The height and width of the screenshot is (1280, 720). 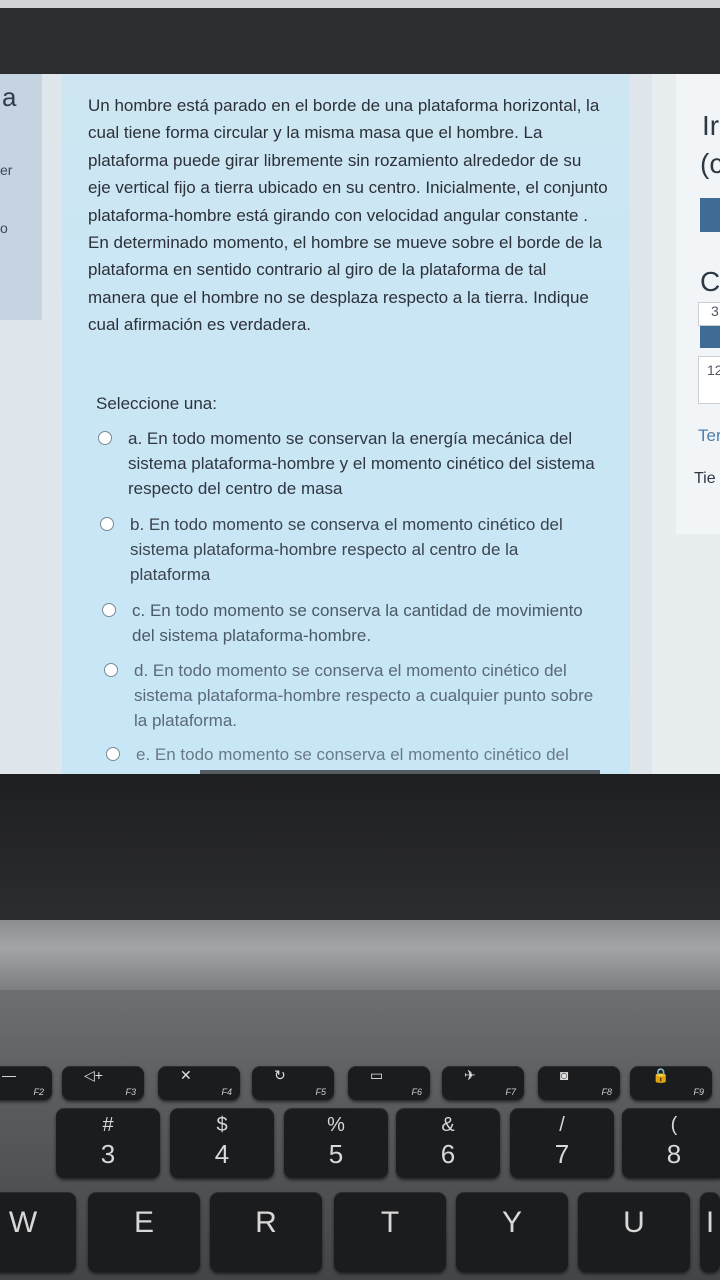 I want to click on touchpad-icon: ▭, so click(x=377, y=1075).